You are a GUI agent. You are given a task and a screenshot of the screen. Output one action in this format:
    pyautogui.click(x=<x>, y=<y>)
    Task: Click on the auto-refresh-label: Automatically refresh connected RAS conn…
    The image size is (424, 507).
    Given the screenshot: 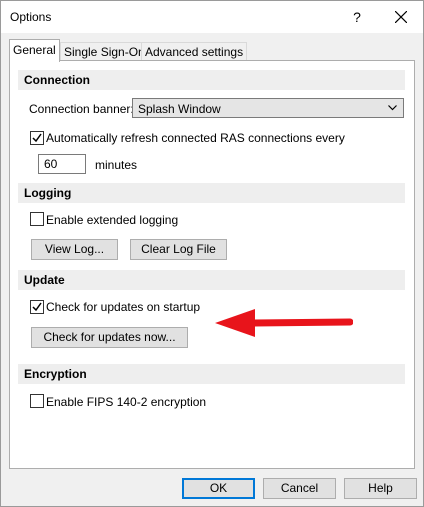 What is the action you would take?
    pyautogui.click(x=195, y=138)
    